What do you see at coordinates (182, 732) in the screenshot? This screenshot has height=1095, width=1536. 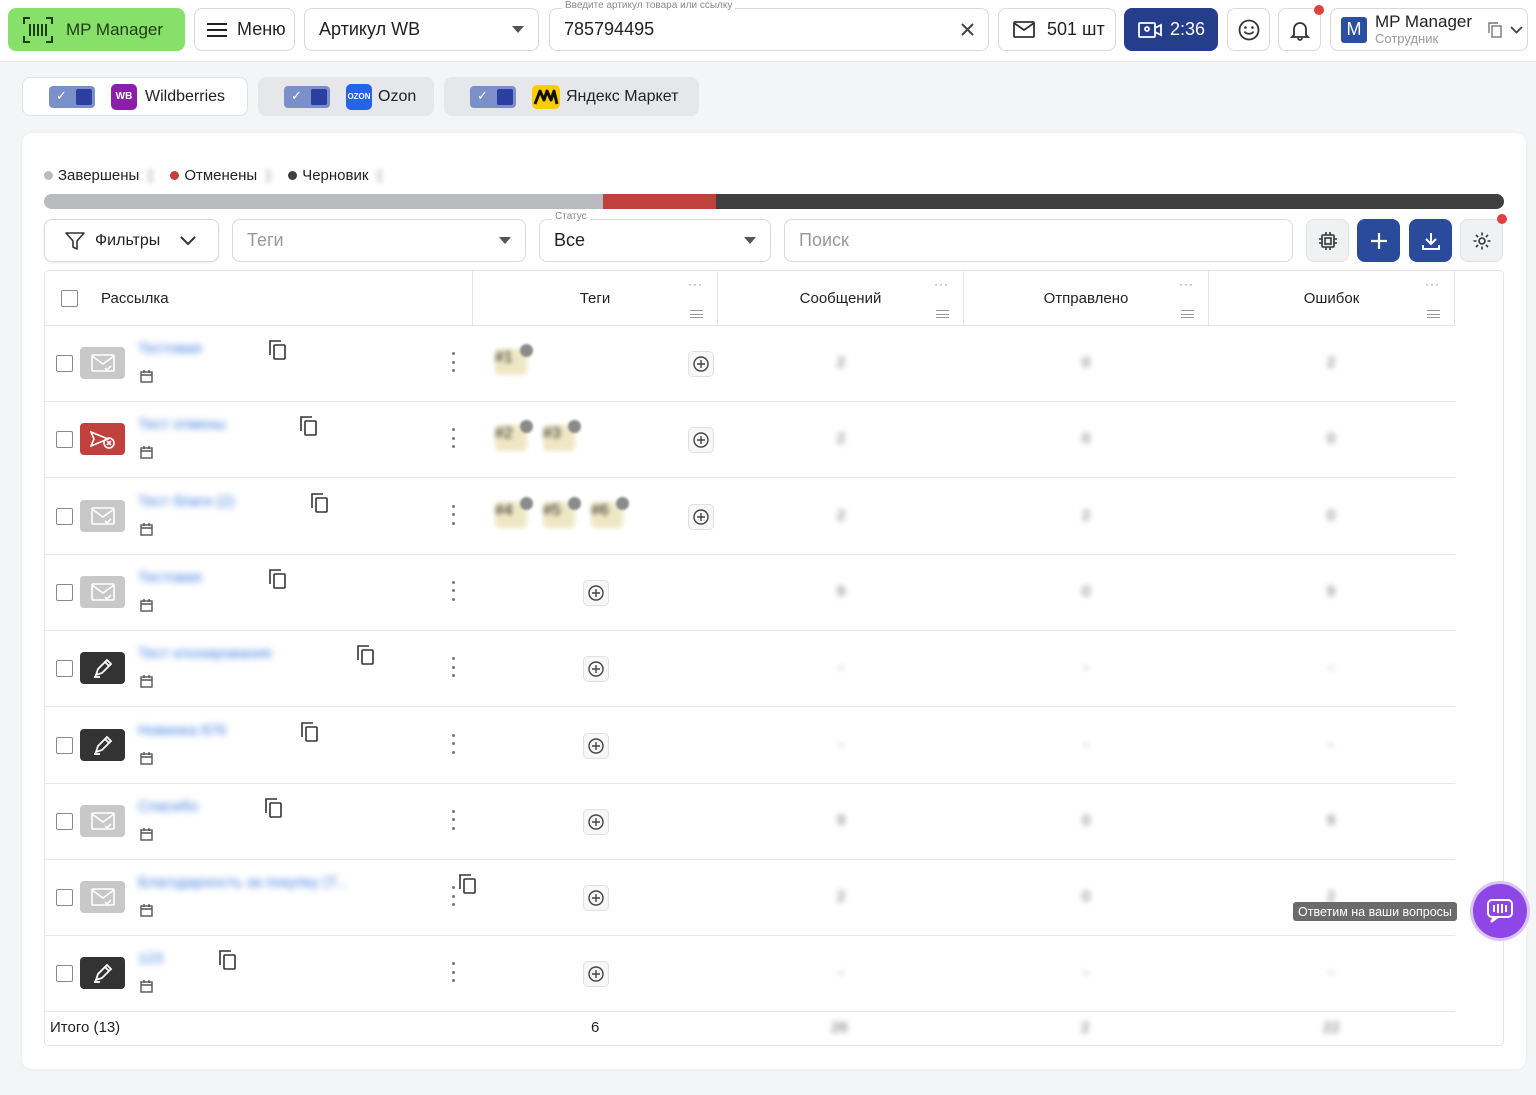 I see `mailing-name: Новинка 876` at bounding box center [182, 732].